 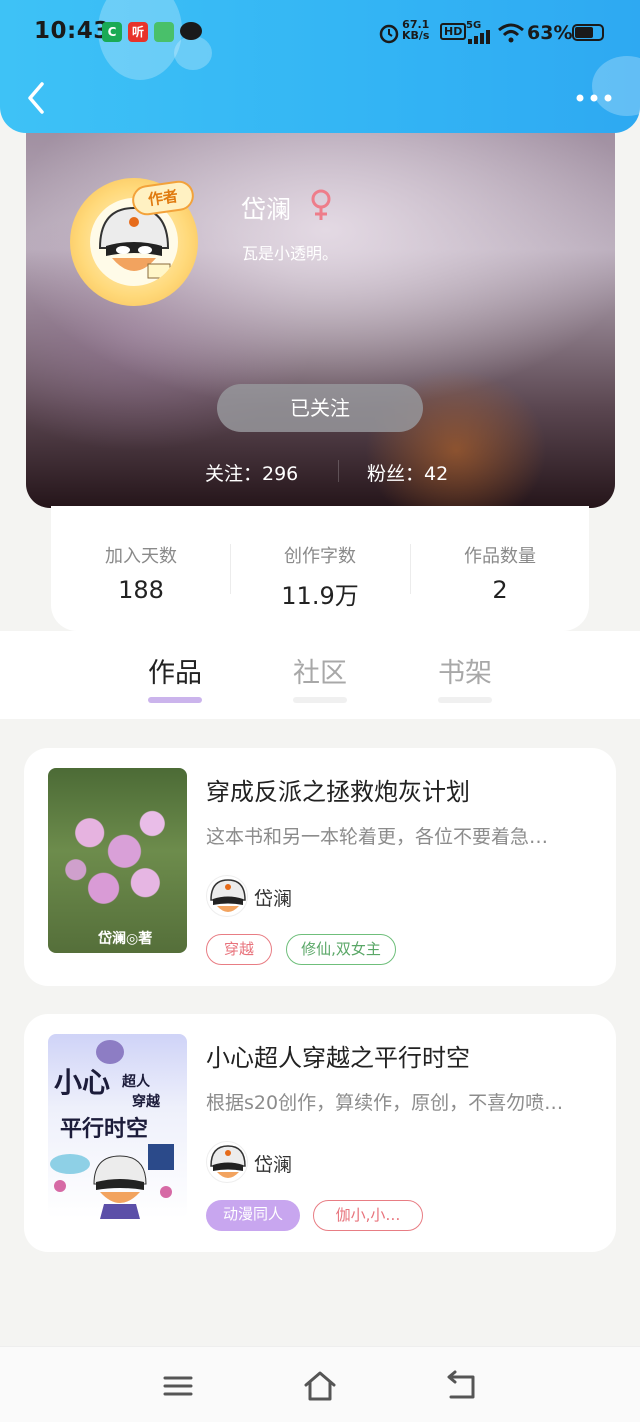 I want to click on tab-works: 作品, so click(x=175, y=670).